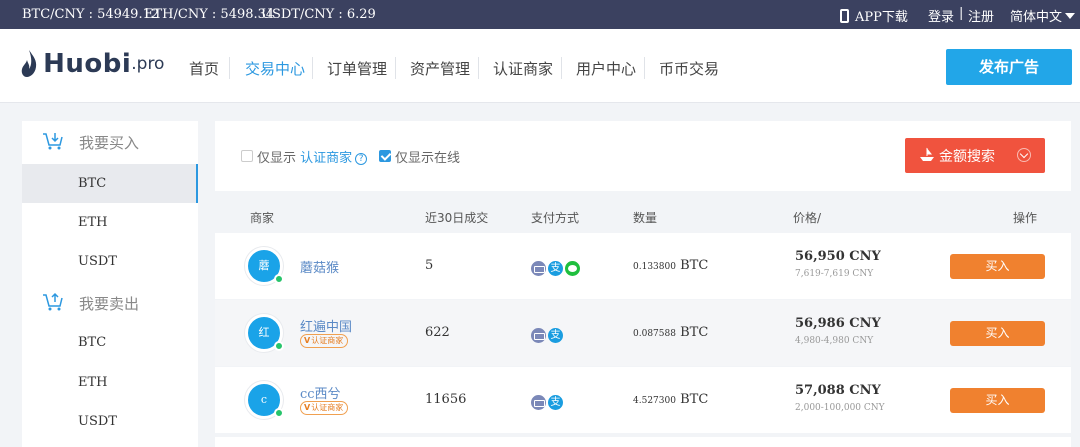 Image resolution: width=1080 pixels, height=447 pixels. What do you see at coordinates (643, 442) in the screenshot?
I see `table-row-partial` at bounding box center [643, 442].